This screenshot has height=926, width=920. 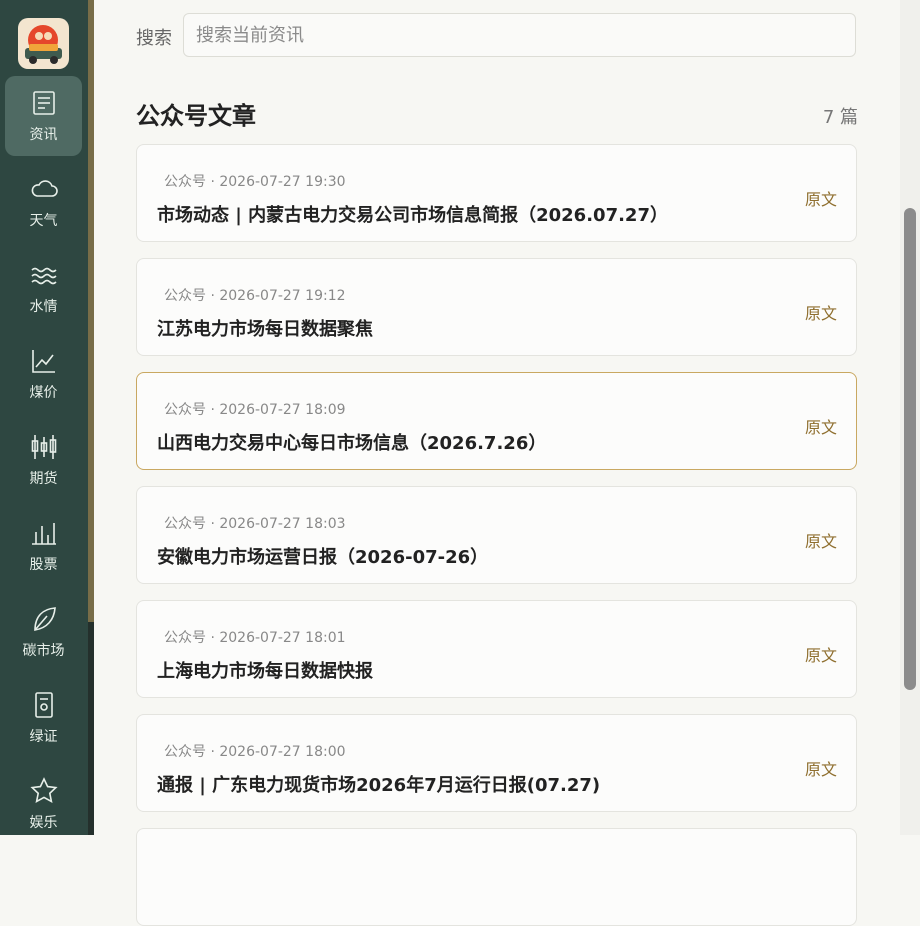 What do you see at coordinates (43, 202) in the screenshot?
I see `sidebar-item-weather: 天气` at bounding box center [43, 202].